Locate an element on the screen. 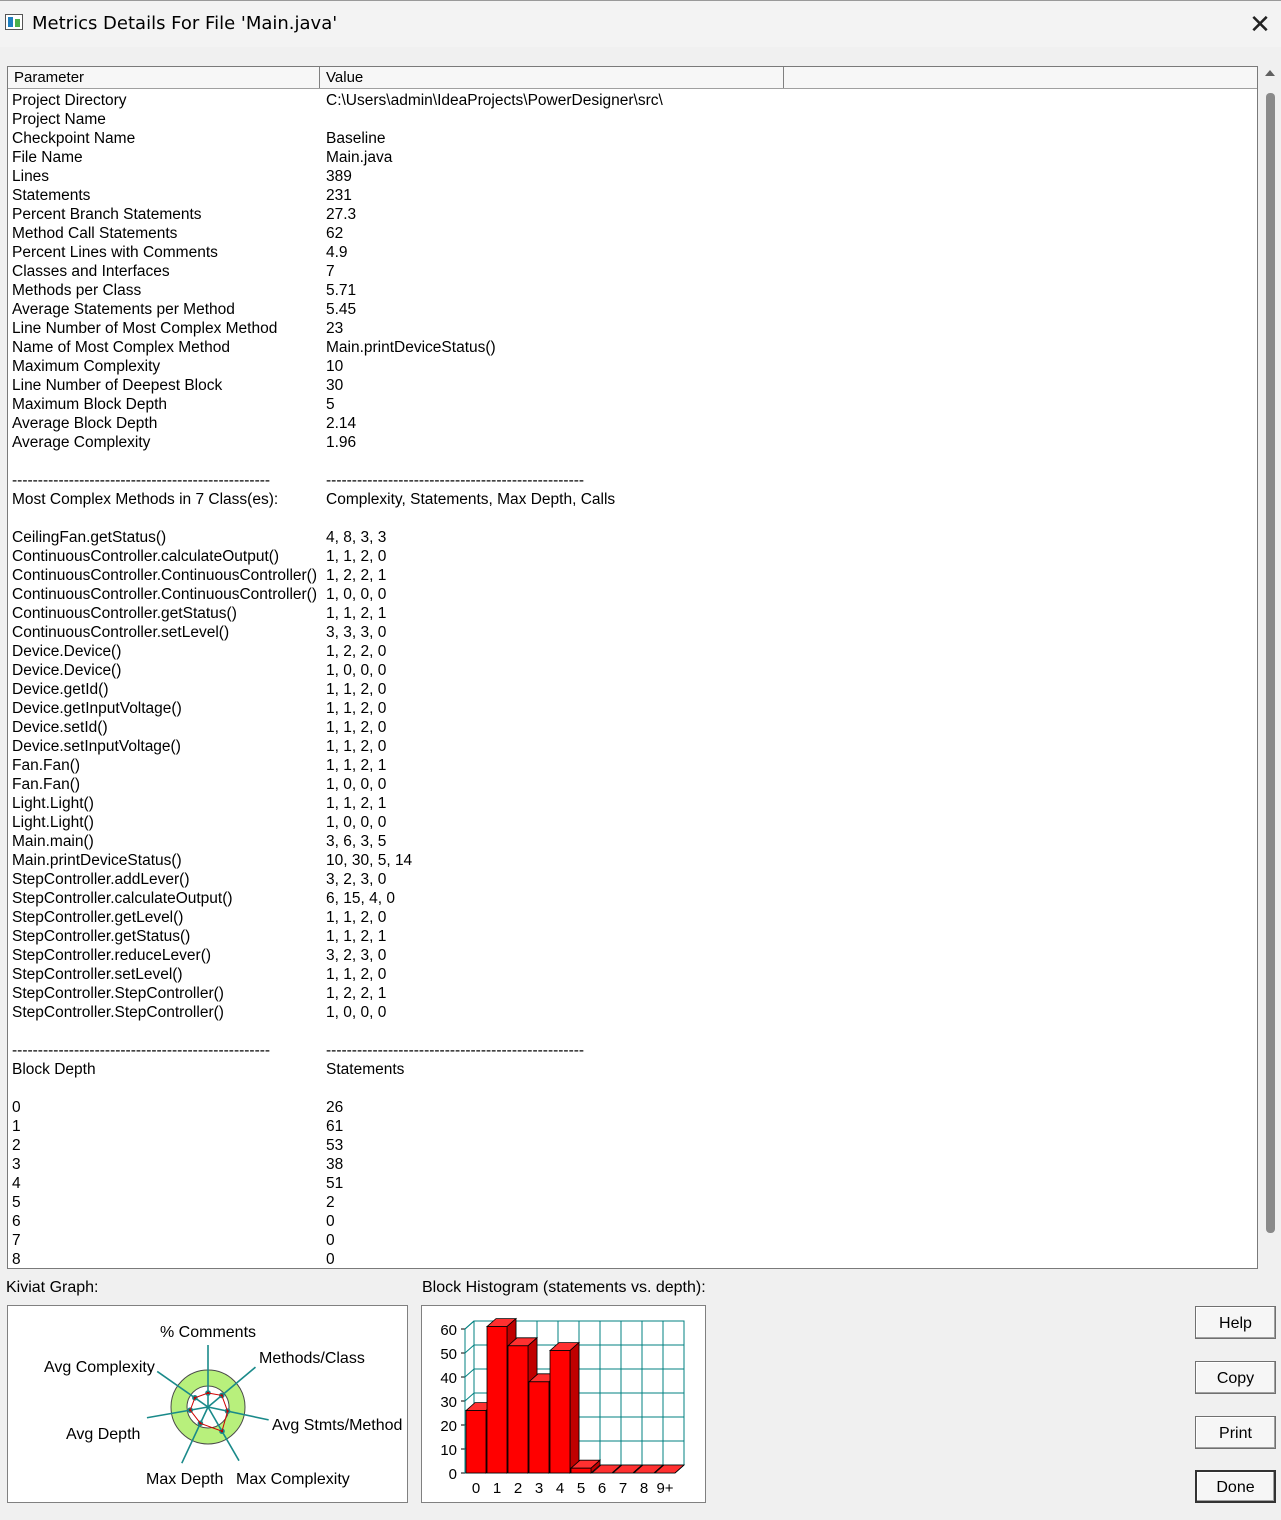  vertical-scrollbar is located at coordinates (1270, 667).